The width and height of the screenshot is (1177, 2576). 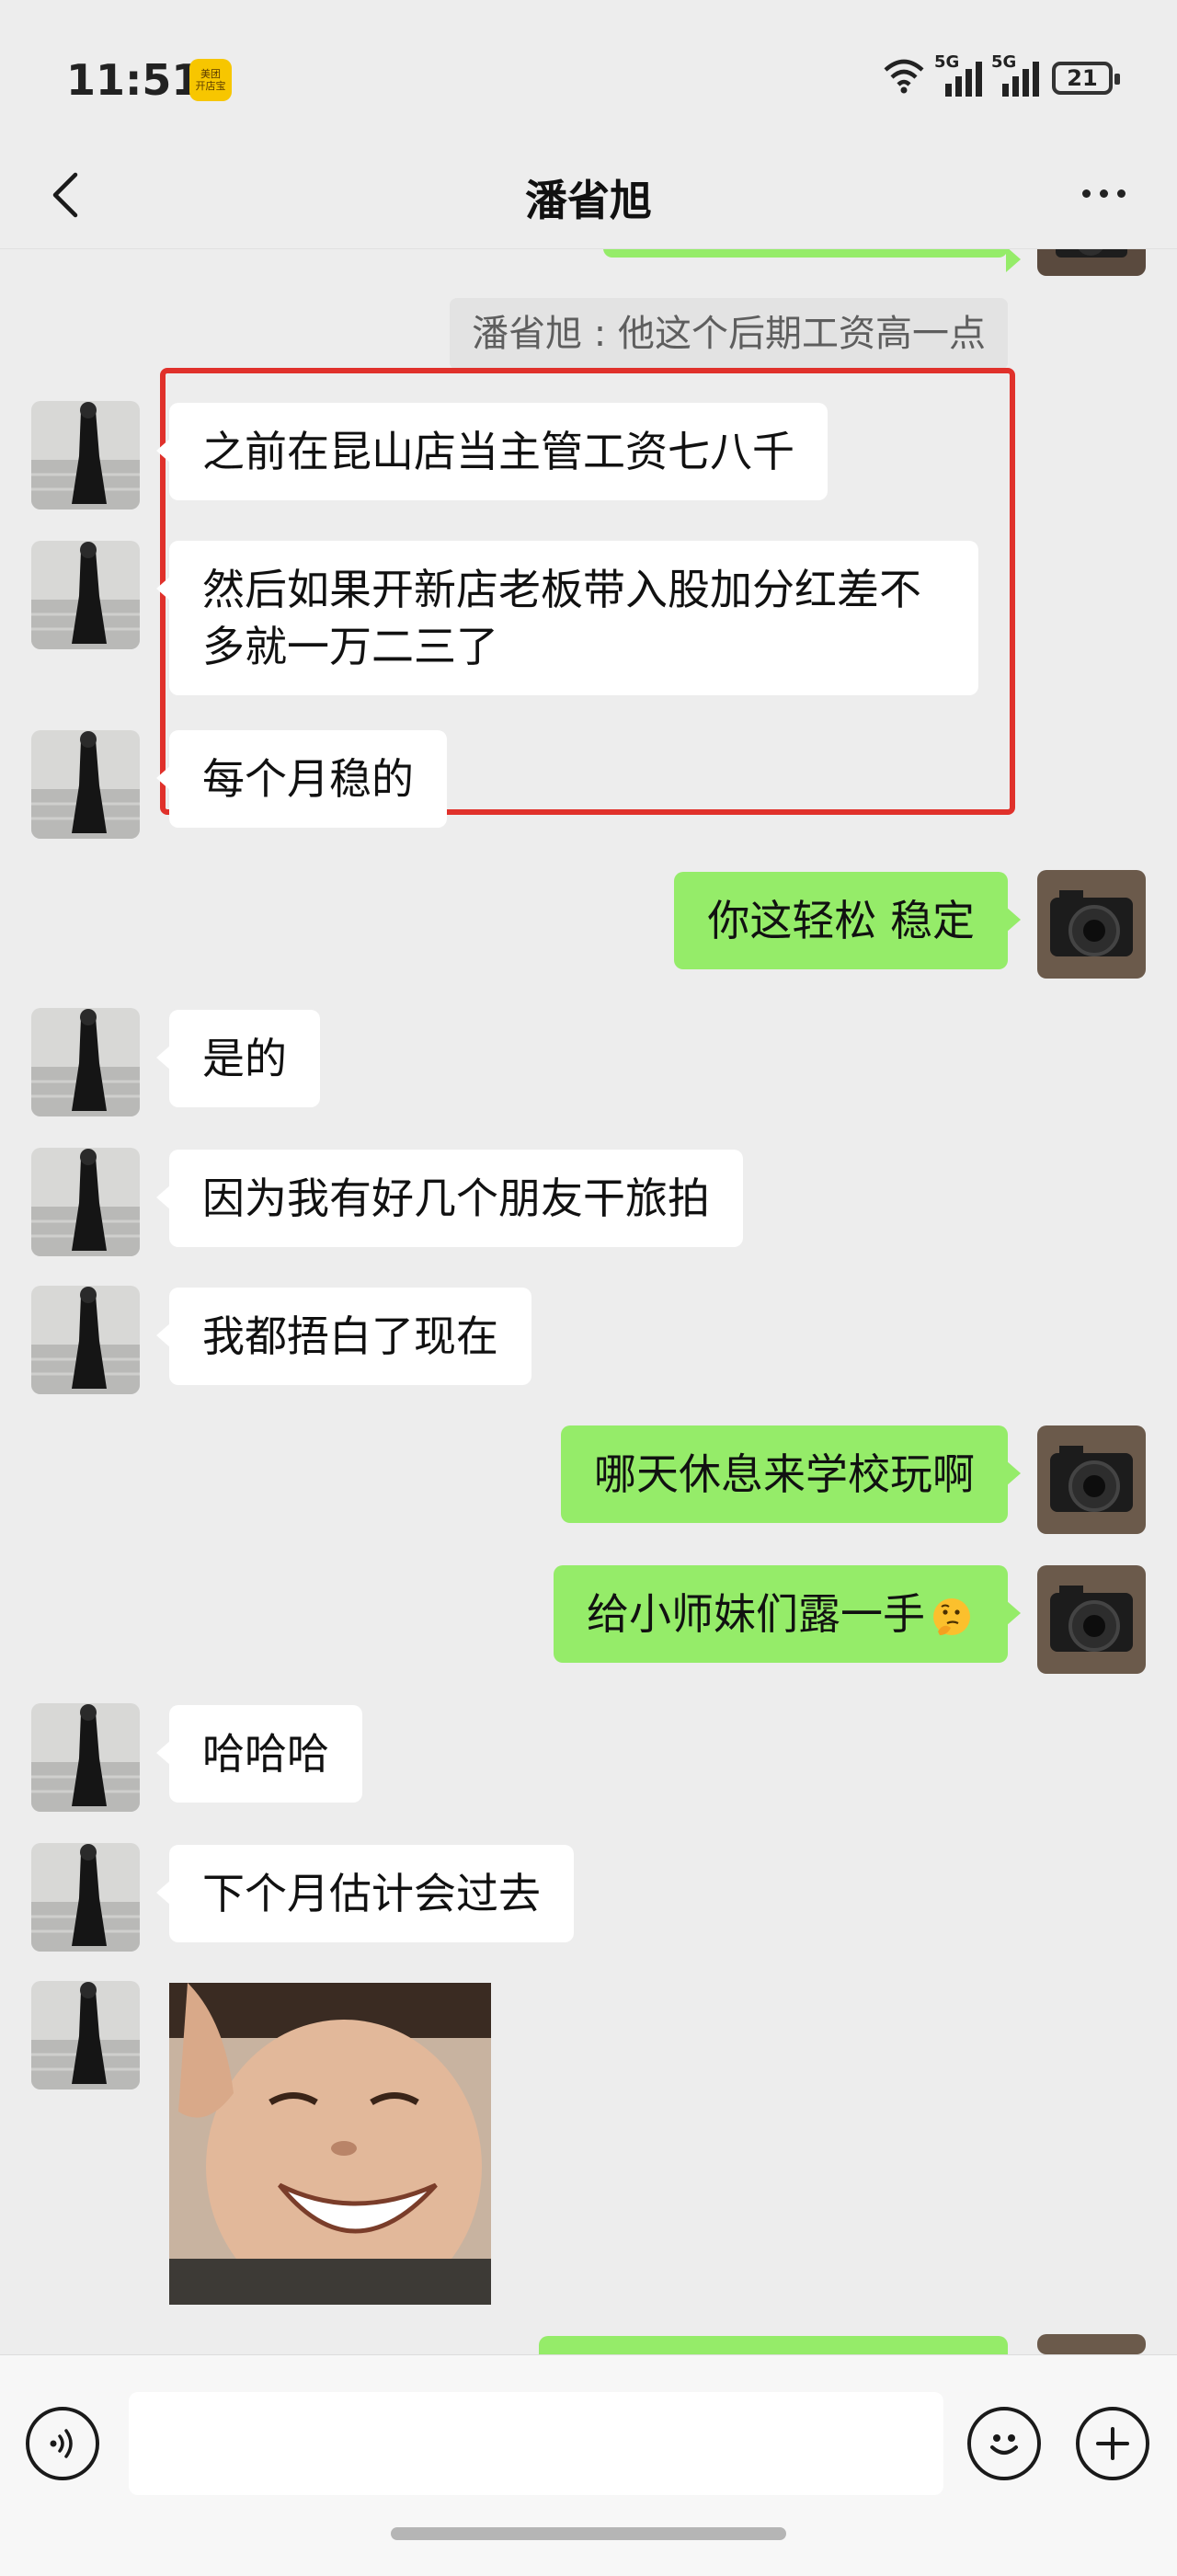 I want to click on message-bubble: 因为我有好几个朋友干旅拍, so click(x=449, y=1199).